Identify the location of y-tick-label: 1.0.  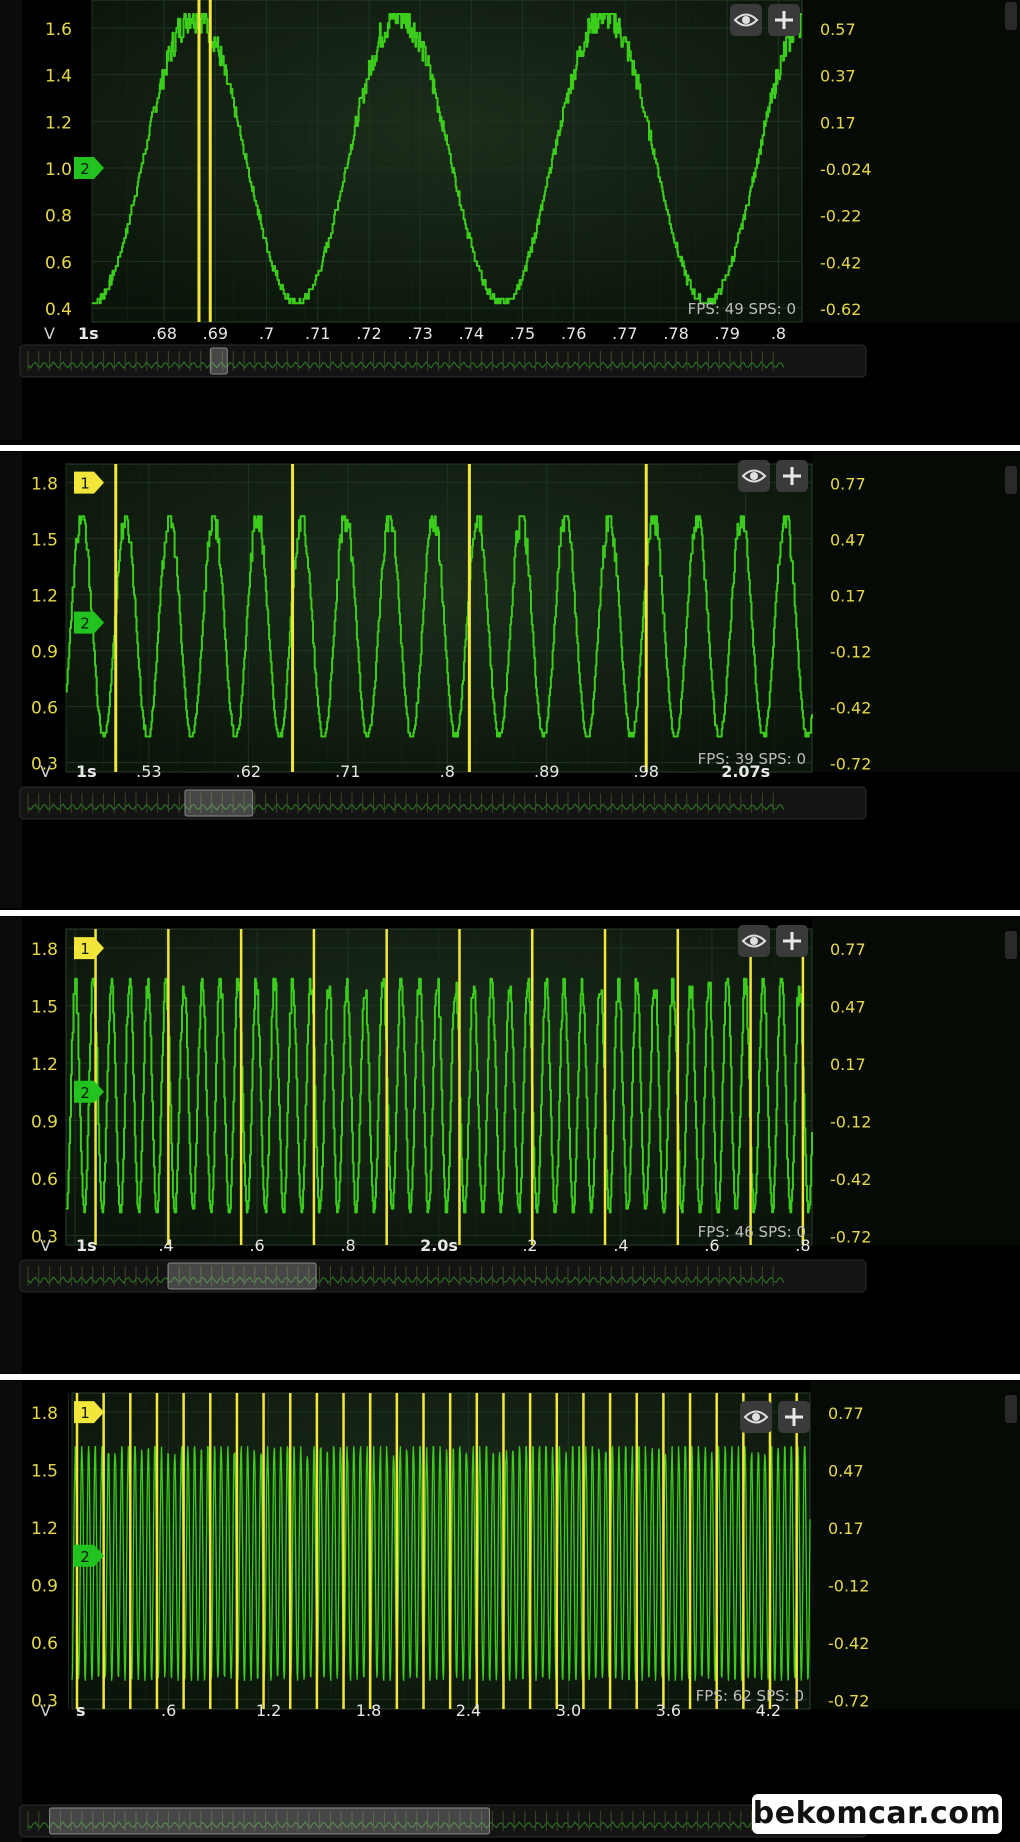
(58, 170).